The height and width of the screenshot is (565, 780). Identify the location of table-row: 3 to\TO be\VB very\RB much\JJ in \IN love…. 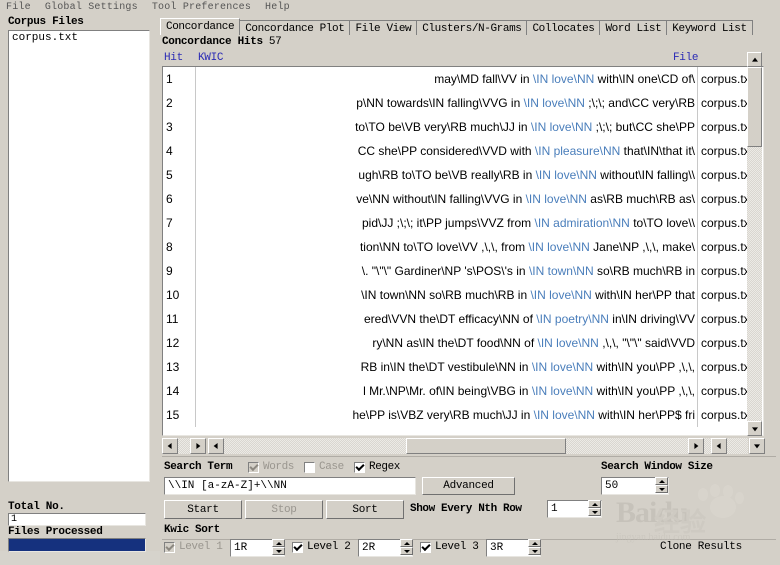
(463, 127).